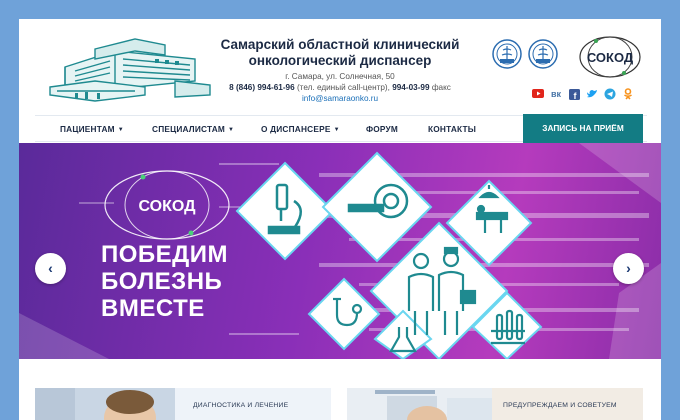 The width and height of the screenshot is (680, 420). I want to click on odnoklassniki-icon, so click(628, 94).